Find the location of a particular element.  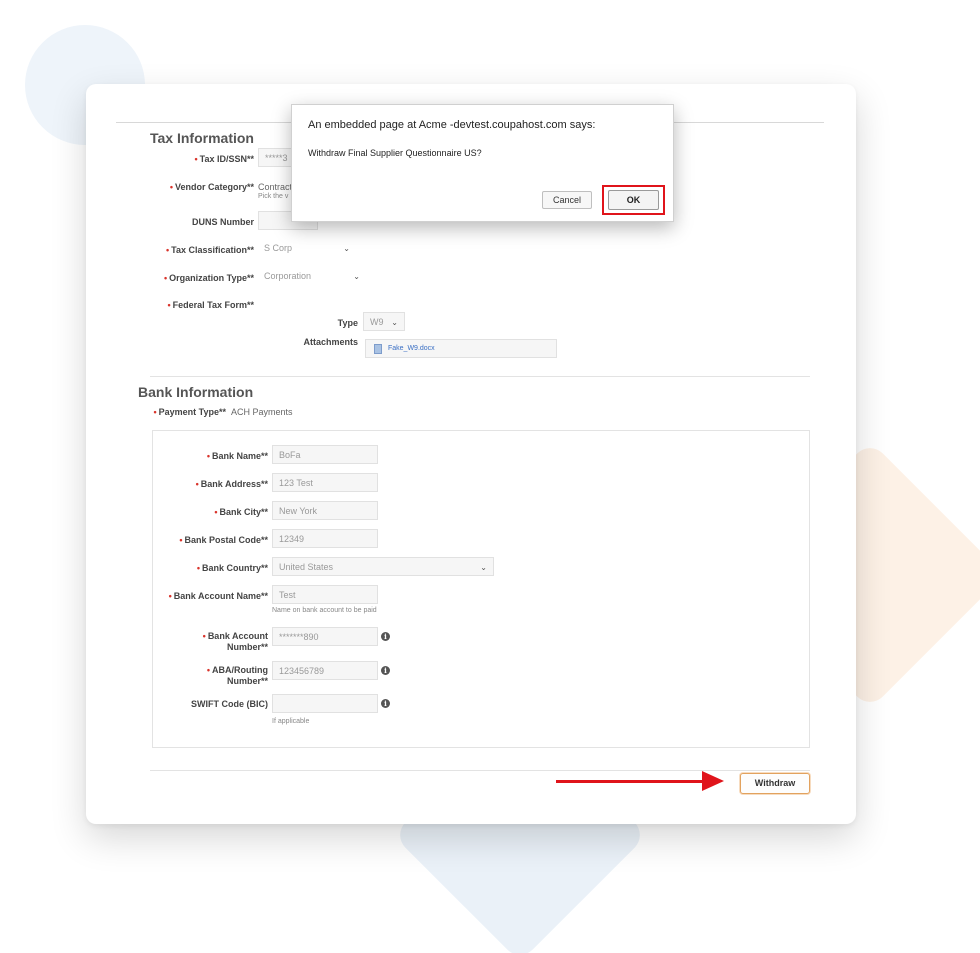

swift-code-label: SWIFT Code (BIC) is located at coordinates (229, 704).